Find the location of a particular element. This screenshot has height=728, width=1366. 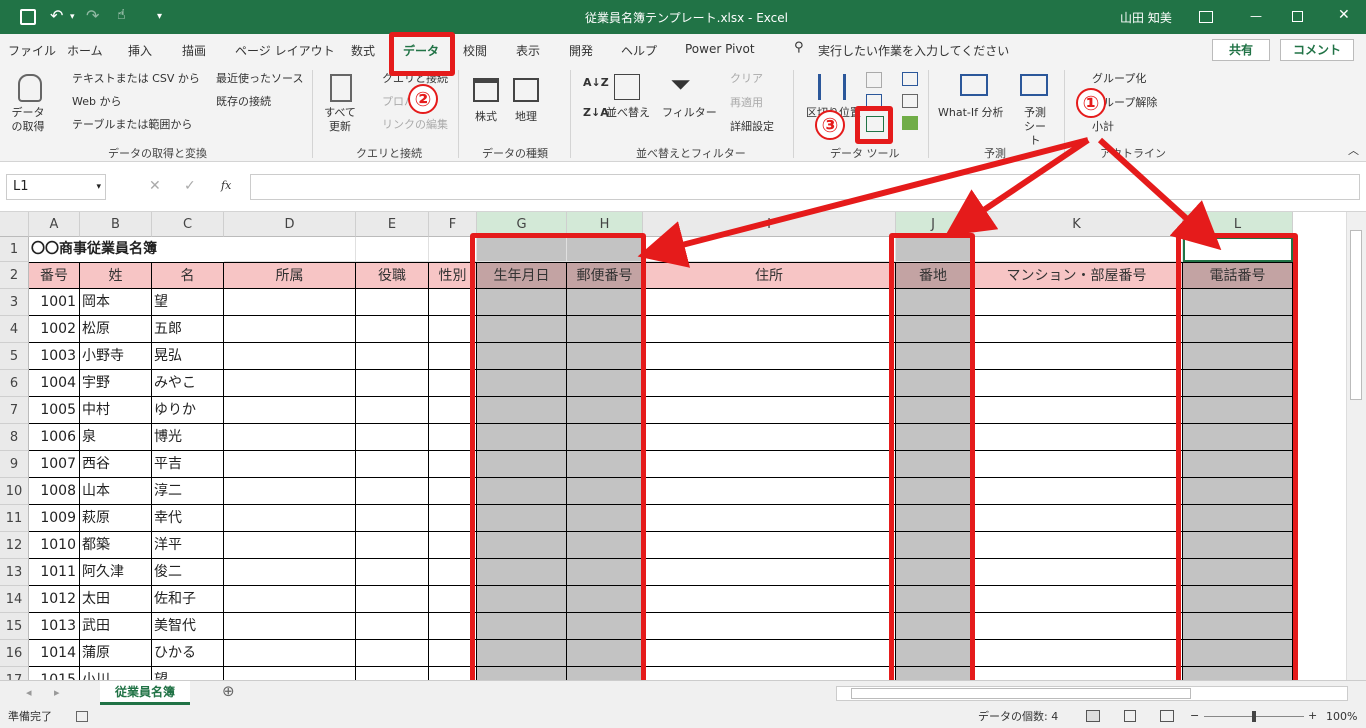

sheet-tab-bar: ◂ ▸ 従業員名簿 ⊕ is located at coordinates (683, 693).